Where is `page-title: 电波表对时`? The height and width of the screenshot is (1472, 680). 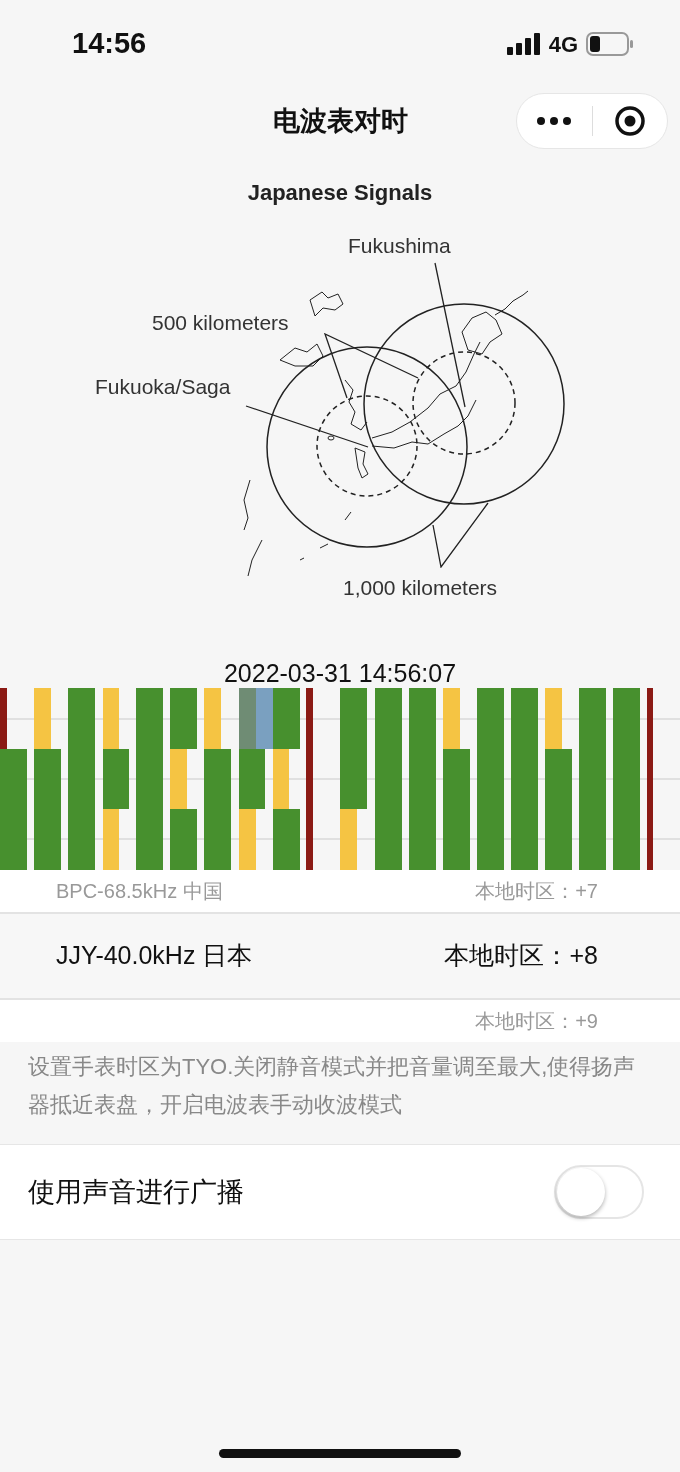 page-title: 电波表对时 is located at coordinates (340, 121).